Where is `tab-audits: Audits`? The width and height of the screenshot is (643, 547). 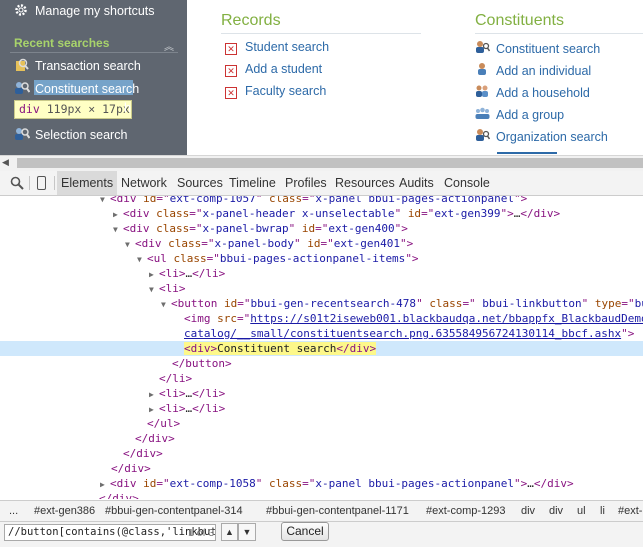
tab-audits: Audits is located at coordinates (416, 183).